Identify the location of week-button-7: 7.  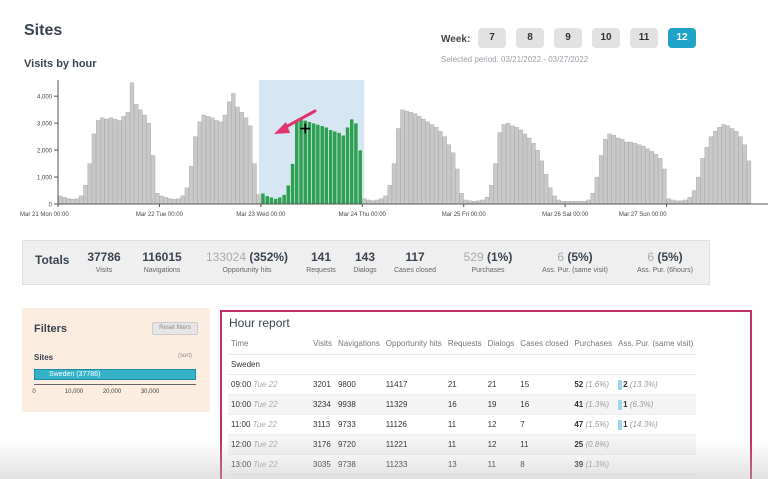
(492, 38).